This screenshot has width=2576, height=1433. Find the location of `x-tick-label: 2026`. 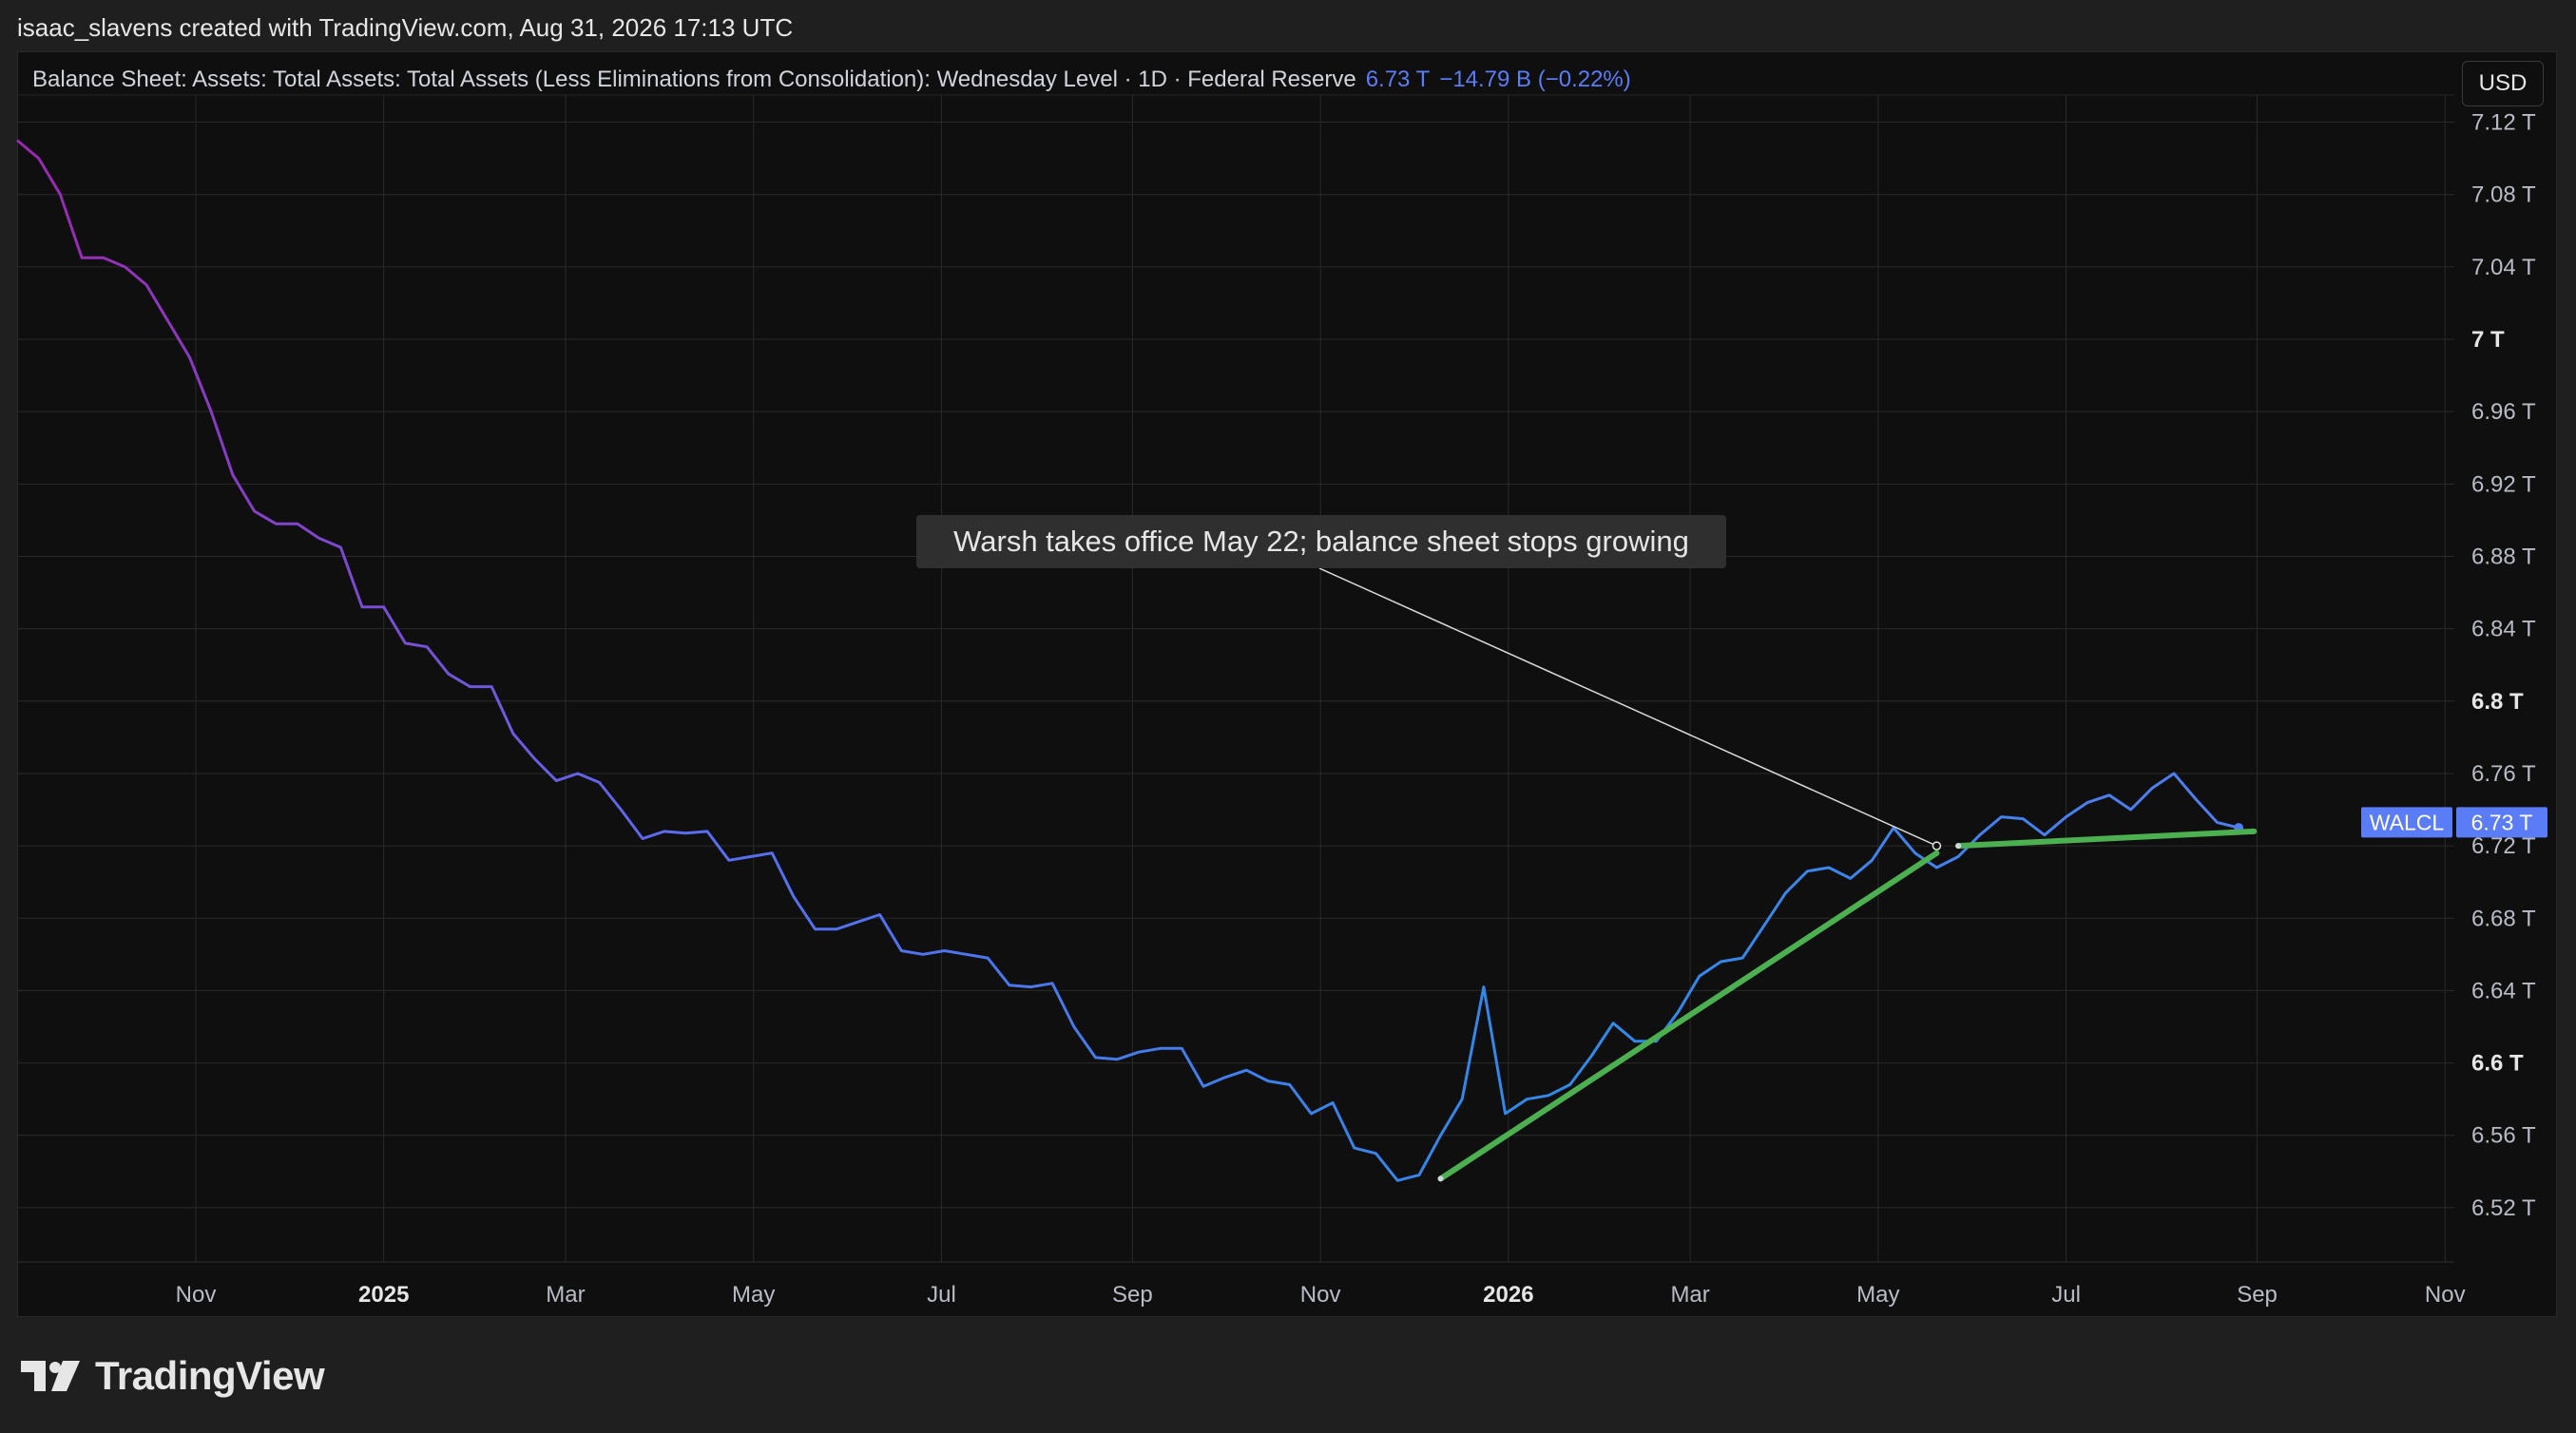

x-tick-label: 2026 is located at coordinates (1508, 1295).